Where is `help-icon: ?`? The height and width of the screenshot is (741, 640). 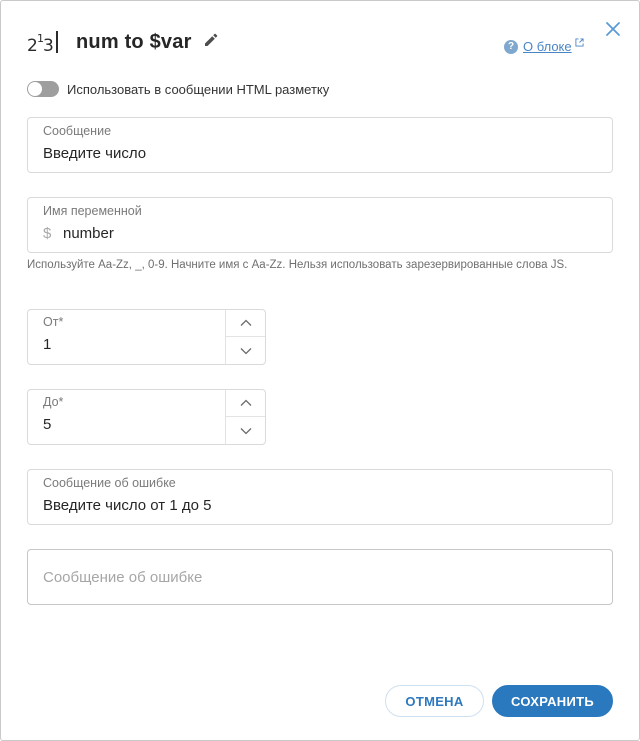 help-icon: ? is located at coordinates (511, 46).